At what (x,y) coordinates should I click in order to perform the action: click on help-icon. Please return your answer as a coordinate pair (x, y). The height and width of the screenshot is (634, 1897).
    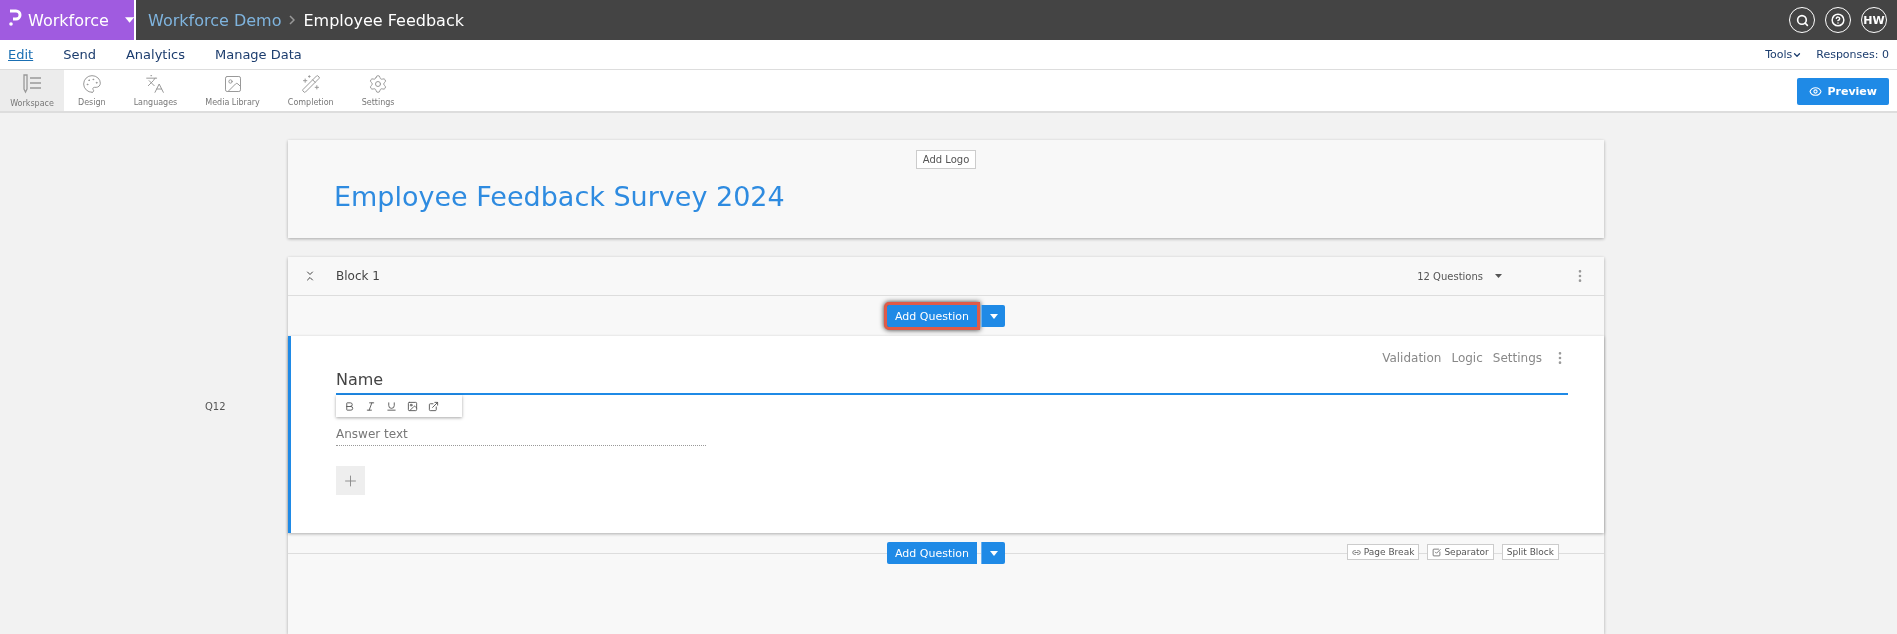
    Looking at the image, I should click on (1838, 20).